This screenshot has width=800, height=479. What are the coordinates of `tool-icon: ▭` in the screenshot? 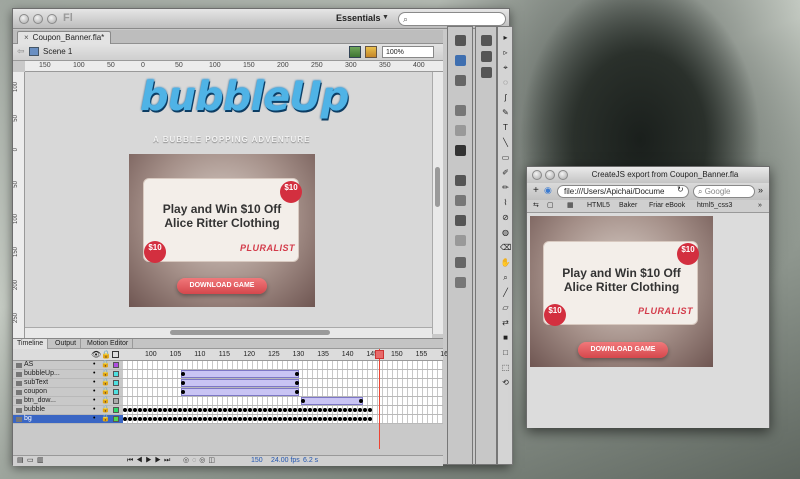 It's located at (505, 158).